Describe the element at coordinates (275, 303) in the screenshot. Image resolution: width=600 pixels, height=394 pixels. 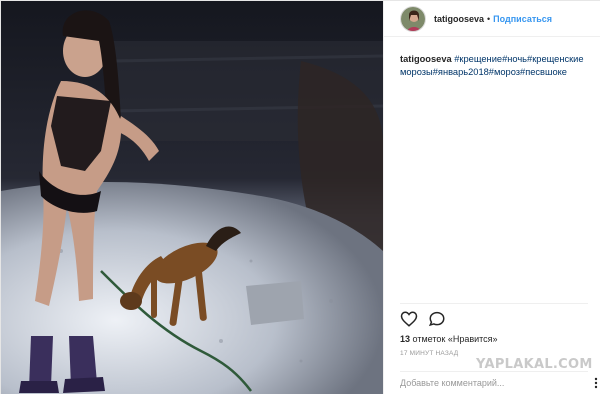
I see `bucket` at that location.